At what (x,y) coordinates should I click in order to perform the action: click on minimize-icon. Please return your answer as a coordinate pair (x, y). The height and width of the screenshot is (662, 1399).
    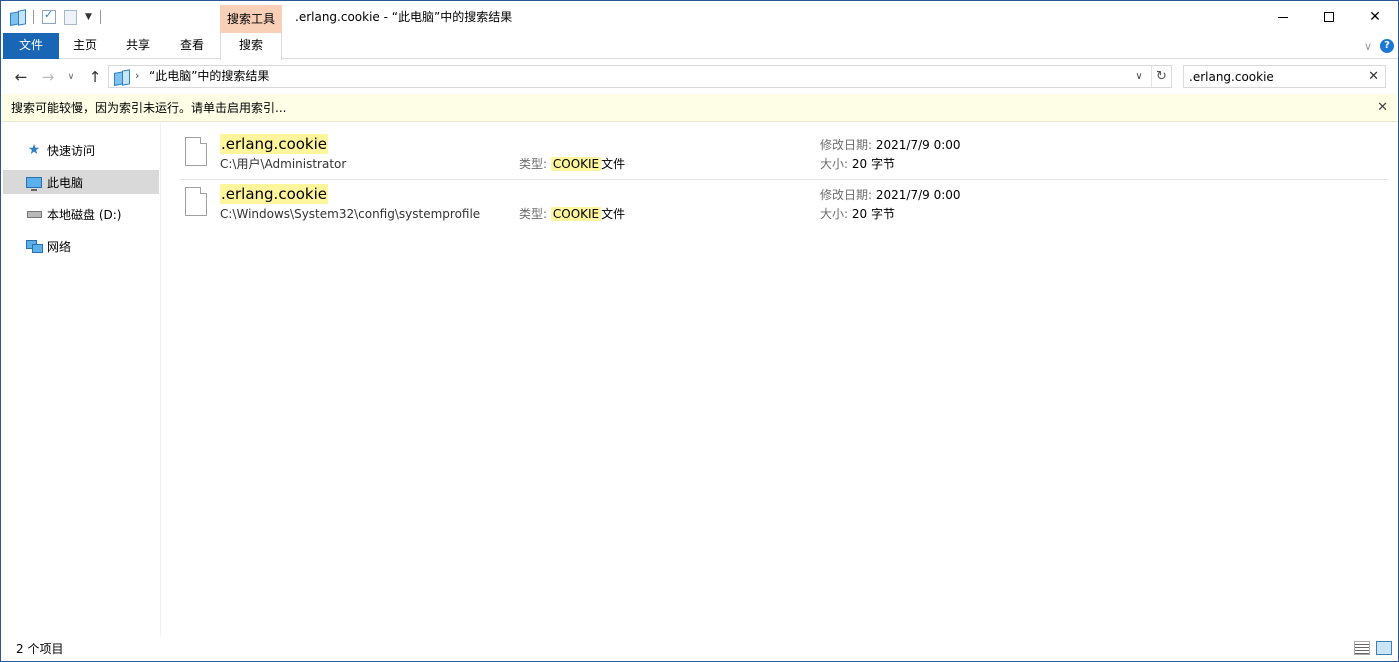
    Looking at the image, I should click on (1283, 17).